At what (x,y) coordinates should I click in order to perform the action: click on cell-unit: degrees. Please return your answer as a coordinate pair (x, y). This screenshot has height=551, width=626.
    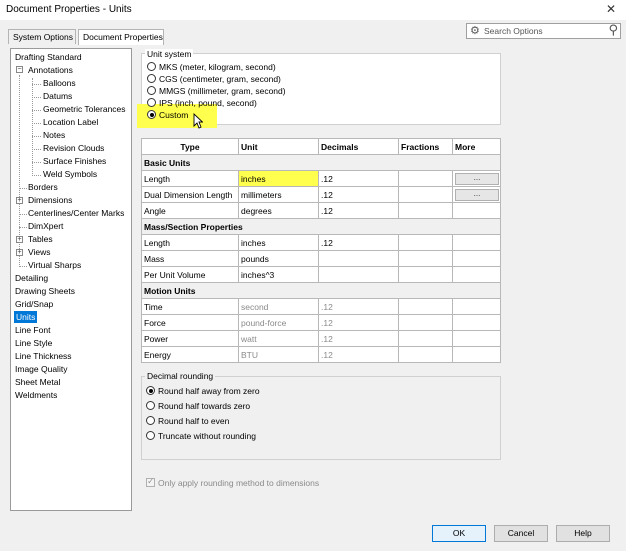
    Looking at the image, I should click on (278, 210).